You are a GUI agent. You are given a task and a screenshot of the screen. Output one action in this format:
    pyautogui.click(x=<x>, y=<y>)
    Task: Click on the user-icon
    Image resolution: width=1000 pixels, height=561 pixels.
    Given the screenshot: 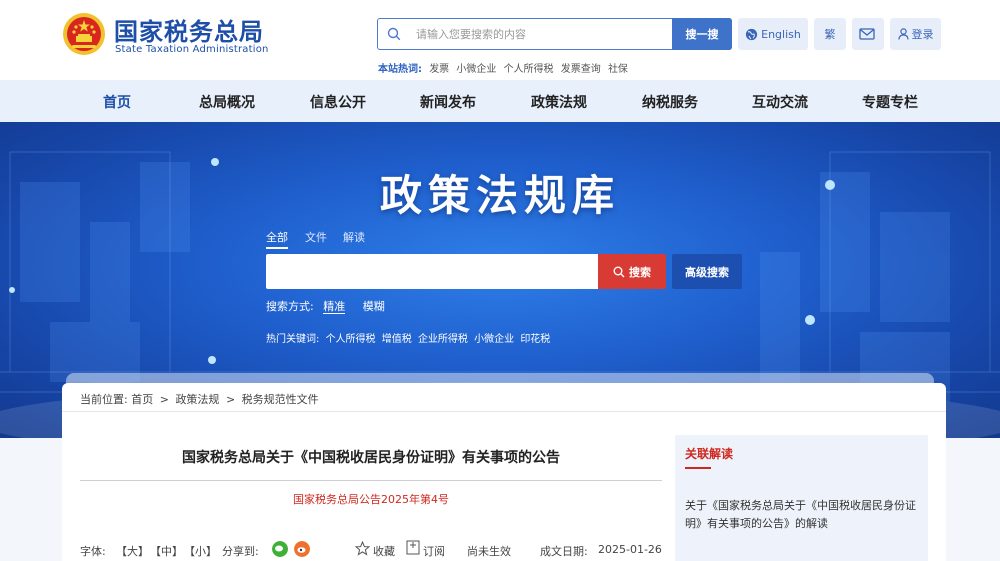 What is the action you would take?
    pyautogui.click(x=903, y=34)
    